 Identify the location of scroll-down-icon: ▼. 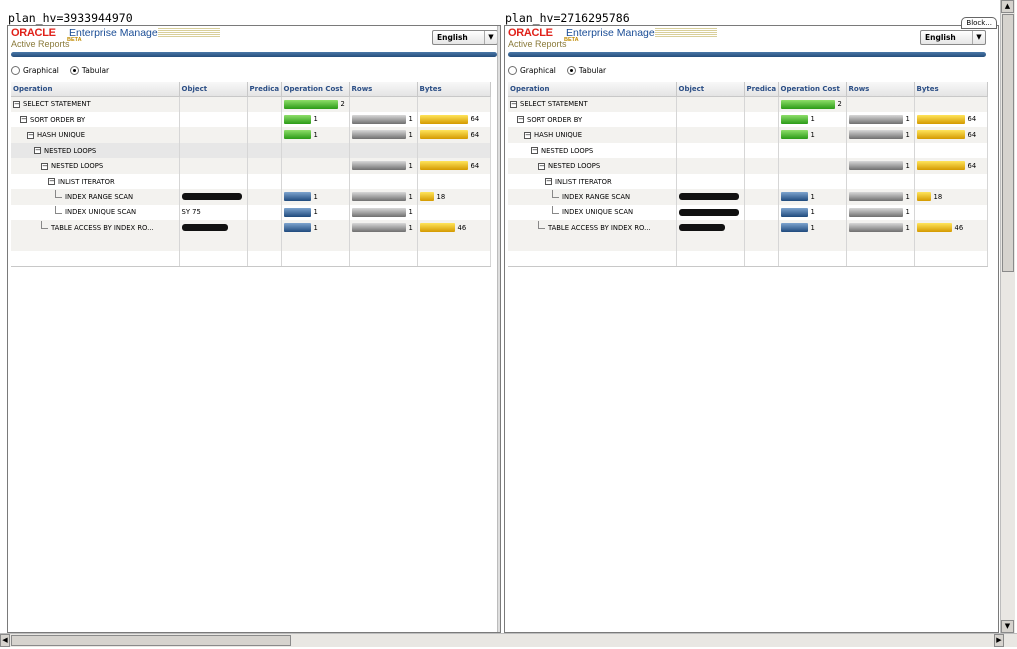
(1007, 626).